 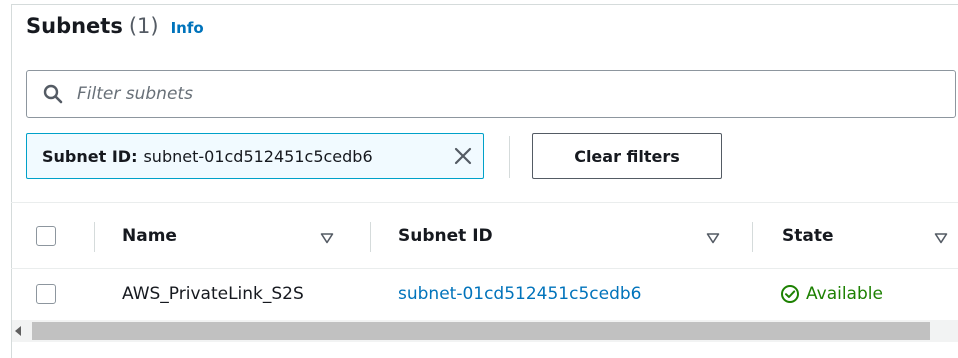 What do you see at coordinates (46, 294) in the screenshot?
I see `row-checkbox` at bounding box center [46, 294].